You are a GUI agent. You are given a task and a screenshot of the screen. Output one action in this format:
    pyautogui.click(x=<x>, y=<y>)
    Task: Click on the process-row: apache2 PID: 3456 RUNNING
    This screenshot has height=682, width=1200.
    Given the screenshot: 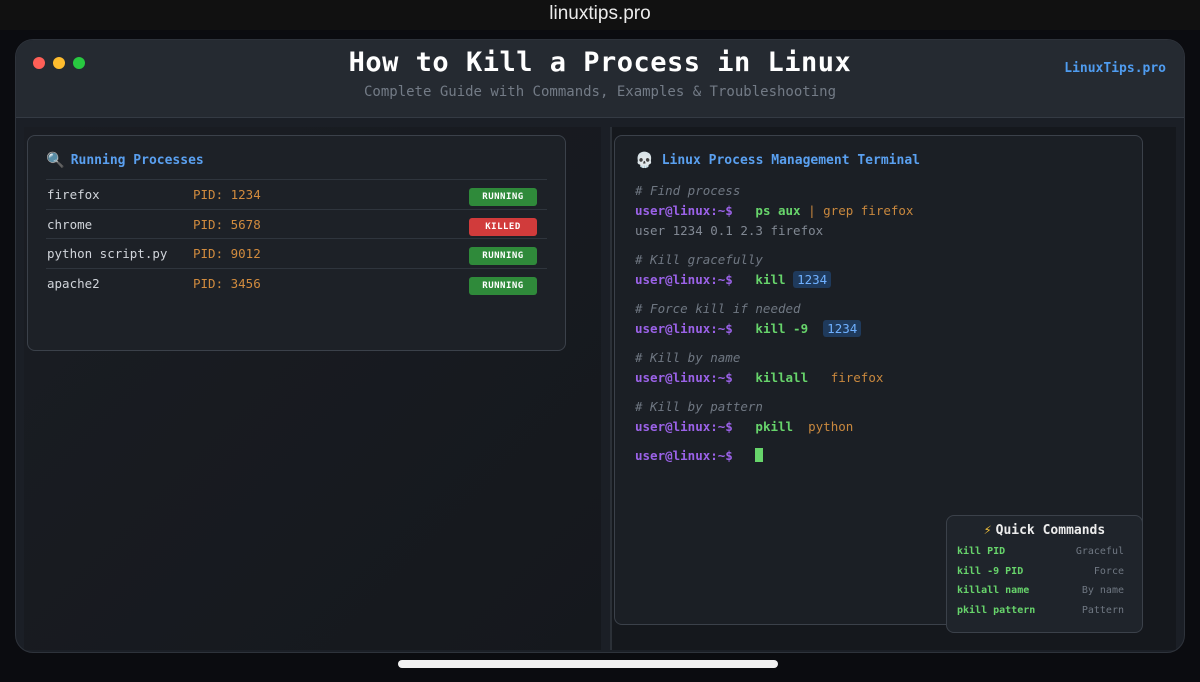 What is the action you would take?
    pyautogui.click(x=296, y=282)
    